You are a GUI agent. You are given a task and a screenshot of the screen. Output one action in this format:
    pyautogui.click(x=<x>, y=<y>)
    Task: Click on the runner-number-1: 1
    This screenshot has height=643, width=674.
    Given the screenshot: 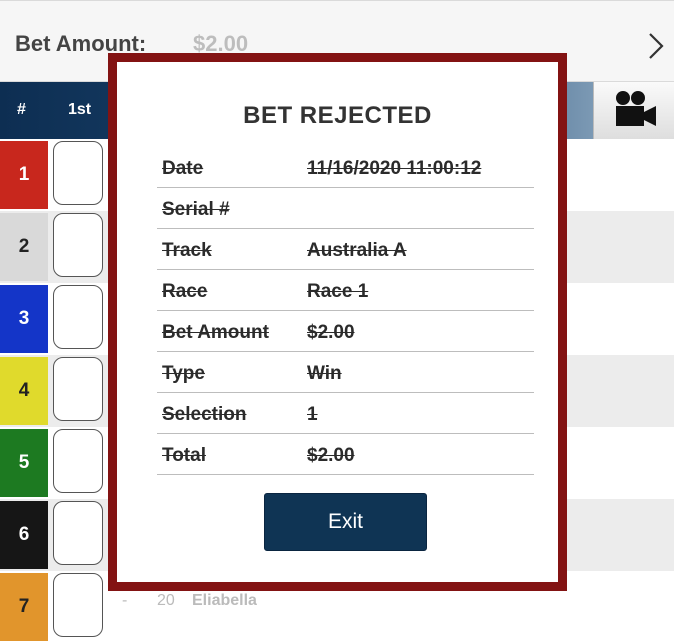 What is the action you would take?
    pyautogui.click(x=24, y=175)
    